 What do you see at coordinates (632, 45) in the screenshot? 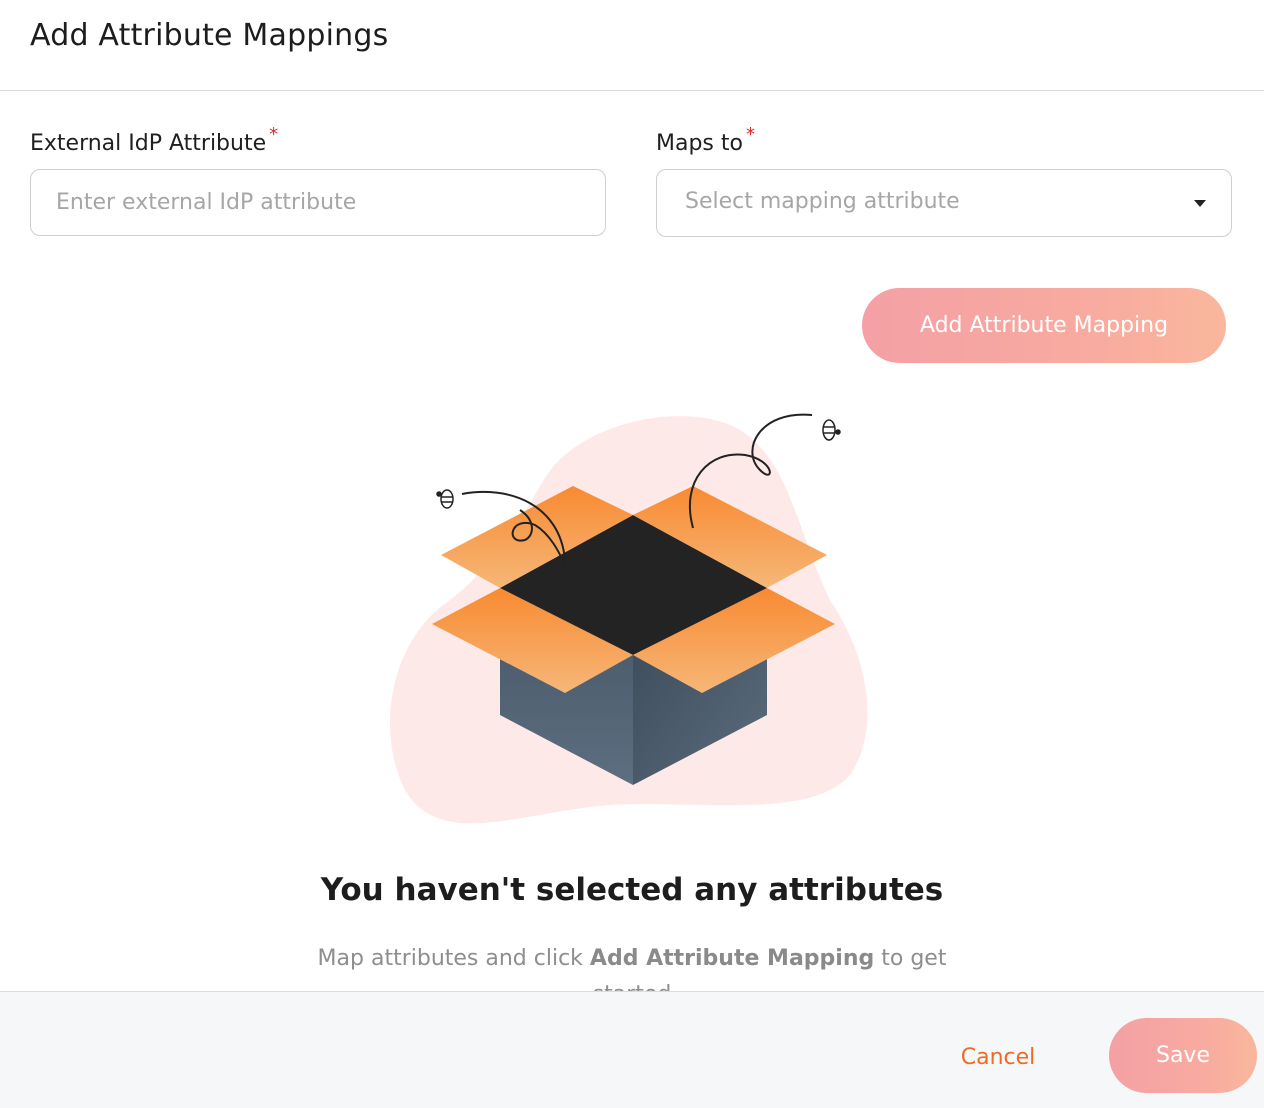
I see `dialog-header: Add Attribute Mappings` at bounding box center [632, 45].